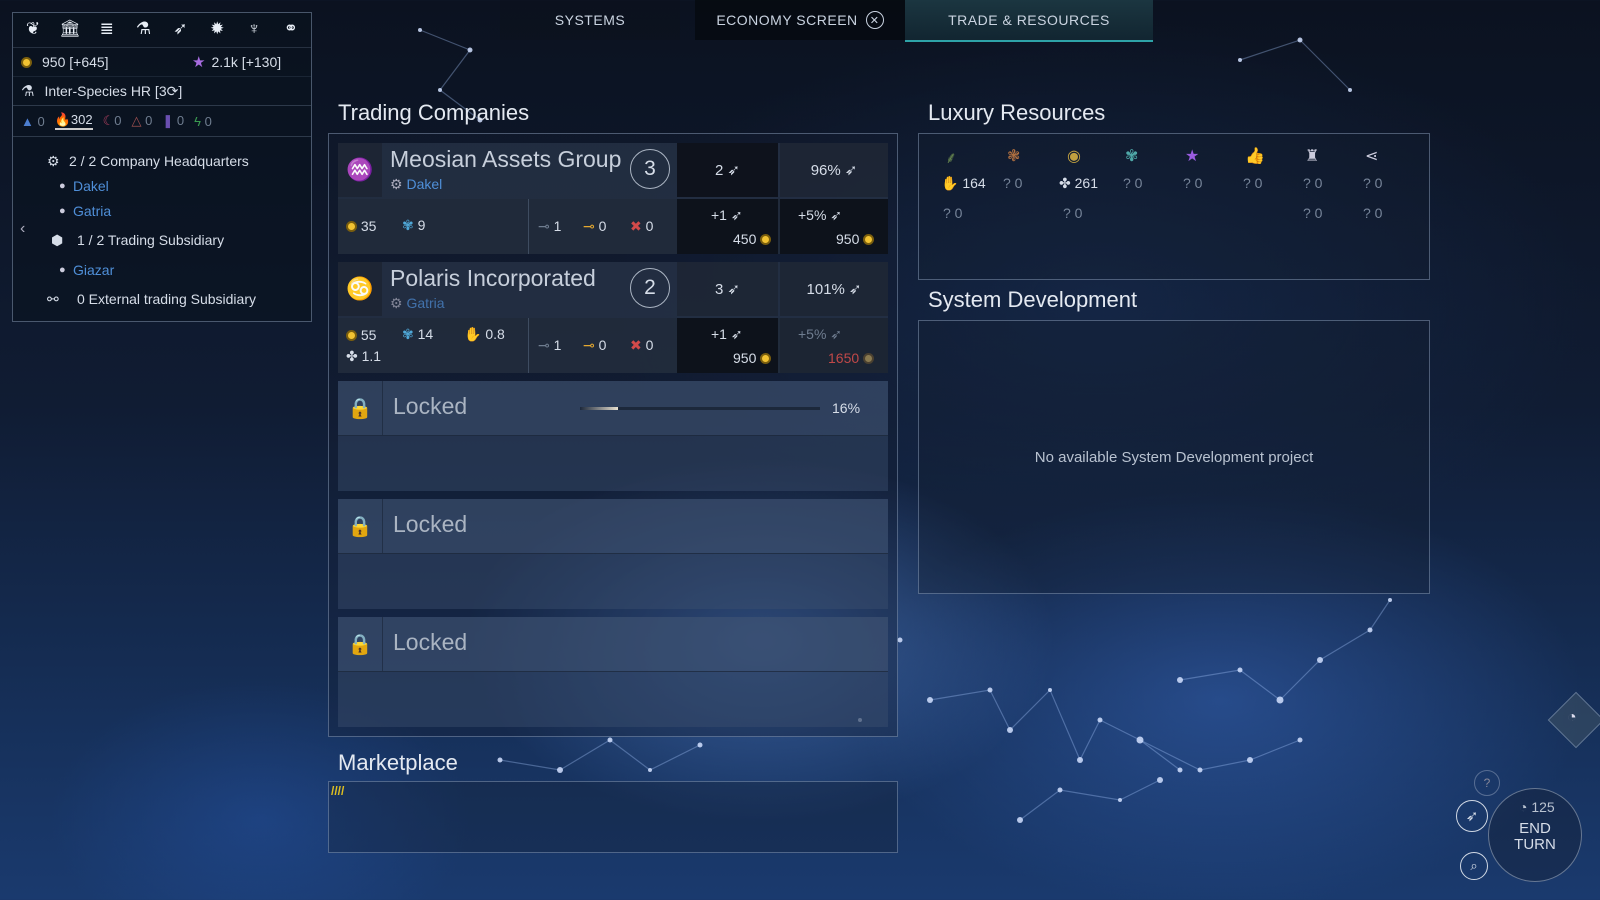 The height and width of the screenshot is (900, 1600). Describe the element at coordinates (148, 161) in the screenshot. I see `hq-row: ⚙ 2 / 2 Company Headquarters` at that location.